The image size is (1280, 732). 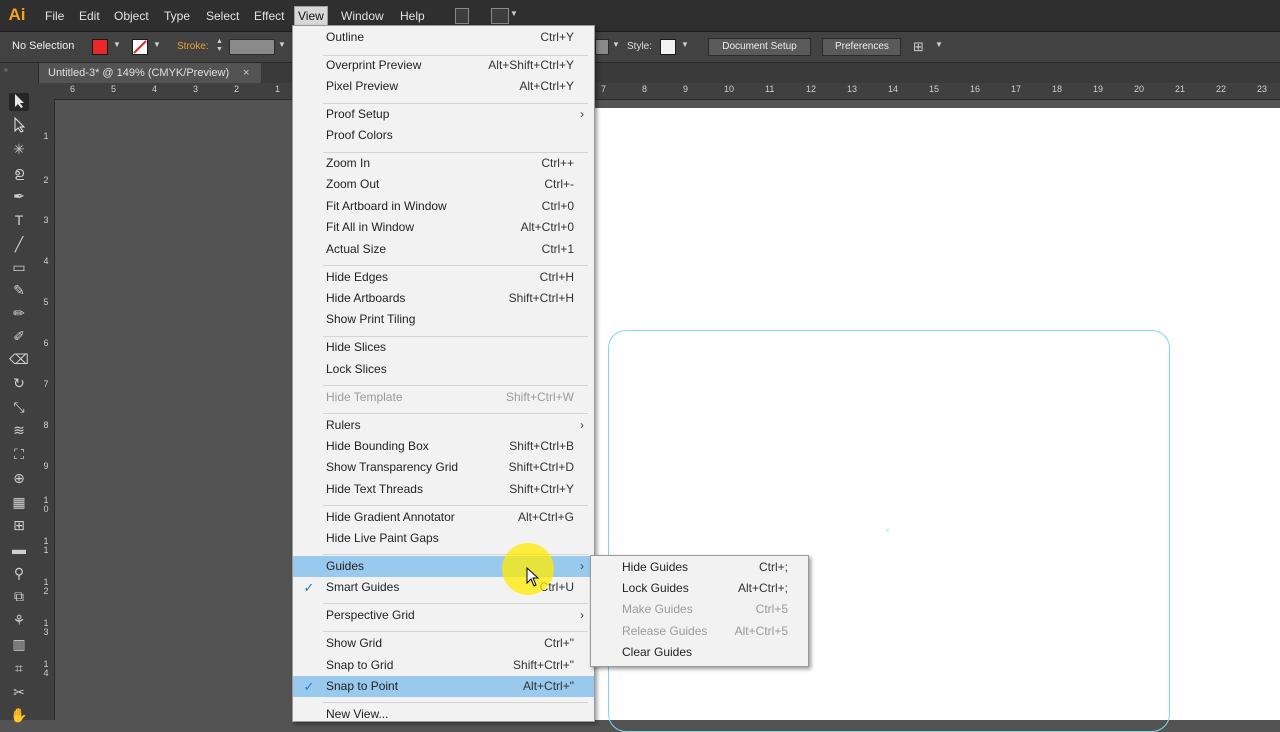 What do you see at coordinates (54, 16) in the screenshot?
I see `menu-file: File` at bounding box center [54, 16].